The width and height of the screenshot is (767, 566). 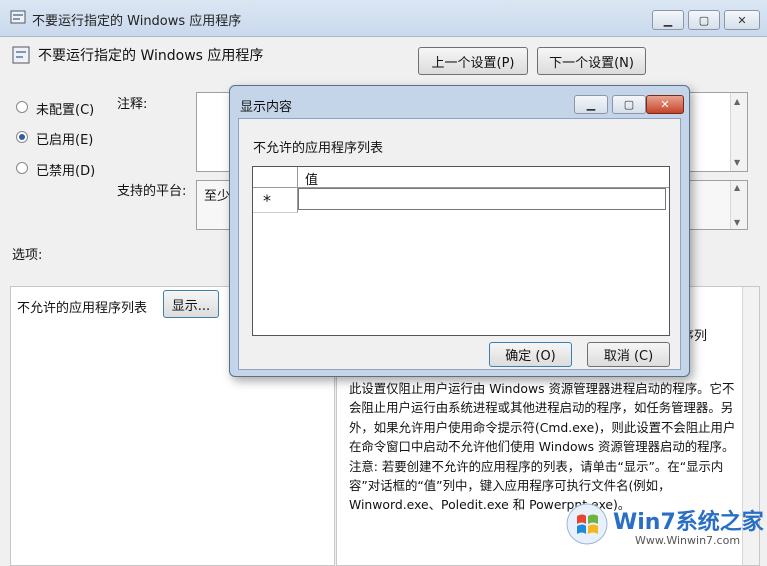 I want to click on comment-scrollbar: ▲ ▼, so click(x=738, y=132).